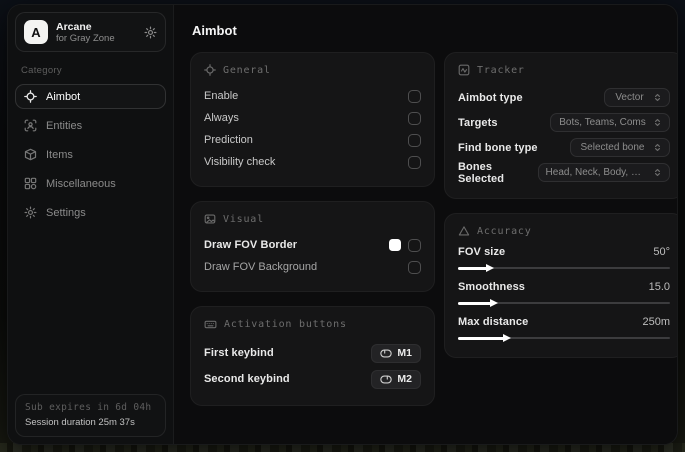 The height and width of the screenshot is (452, 685). Describe the element at coordinates (564, 294) in the screenshot. I see `slider-smoothness: Smoothness 15.0` at that location.